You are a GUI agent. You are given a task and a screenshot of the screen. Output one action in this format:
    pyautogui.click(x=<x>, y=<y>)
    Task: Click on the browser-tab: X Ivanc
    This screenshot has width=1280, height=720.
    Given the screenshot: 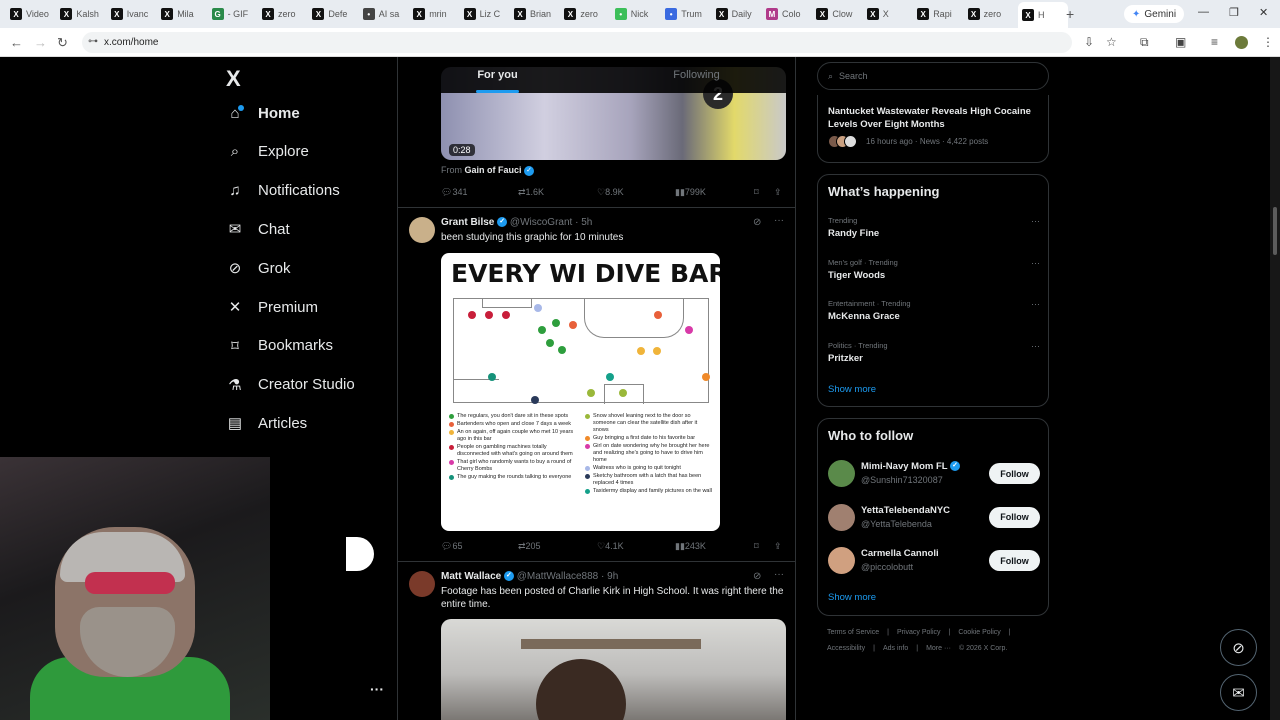 What is the action you would take?
    pyautogui.click(x=133, y=14)
    